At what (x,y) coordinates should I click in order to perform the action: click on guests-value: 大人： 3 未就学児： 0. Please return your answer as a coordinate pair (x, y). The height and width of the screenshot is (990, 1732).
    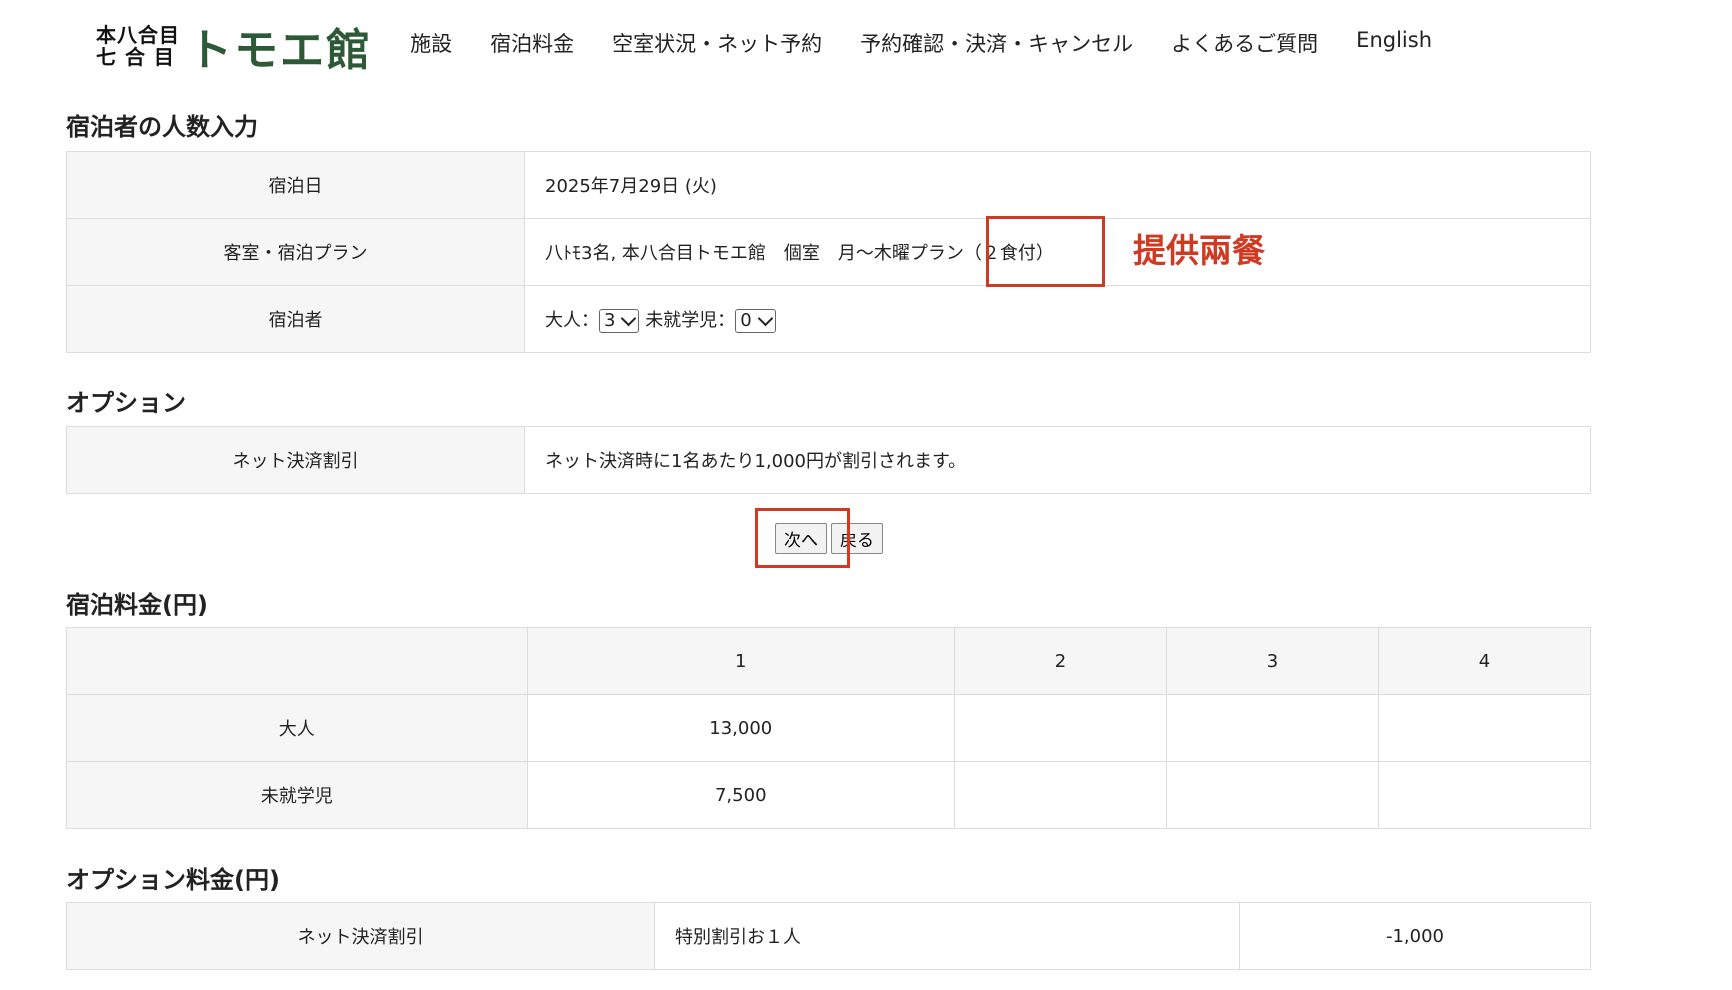
    Looking at the image, I should click on (1057, 319).